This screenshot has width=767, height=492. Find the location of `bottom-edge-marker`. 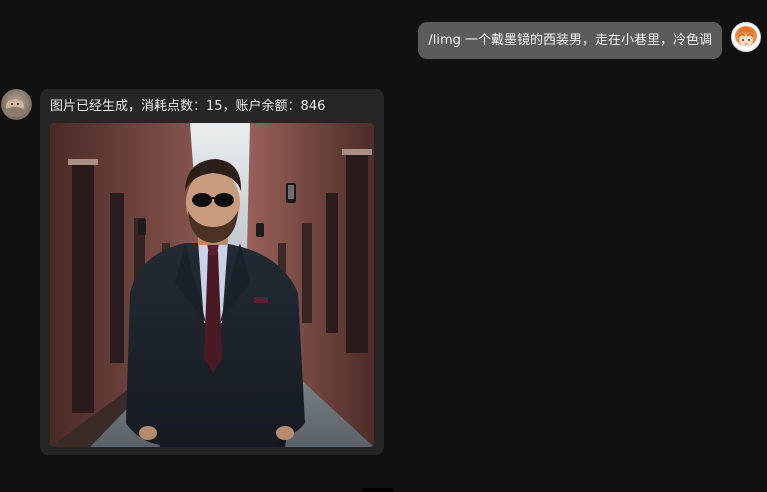

bottom-edge-marker is located at coordinates (378, 490).